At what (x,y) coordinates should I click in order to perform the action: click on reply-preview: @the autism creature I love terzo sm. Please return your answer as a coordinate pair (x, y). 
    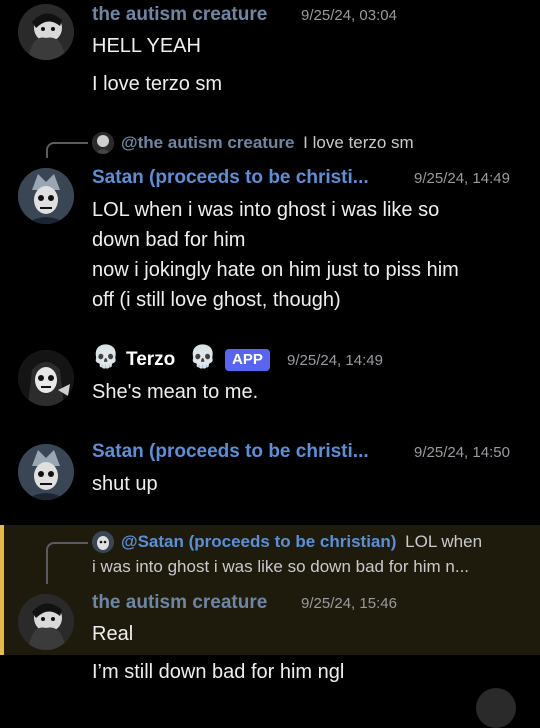
    Looking at the image, I should click on (267, 143).